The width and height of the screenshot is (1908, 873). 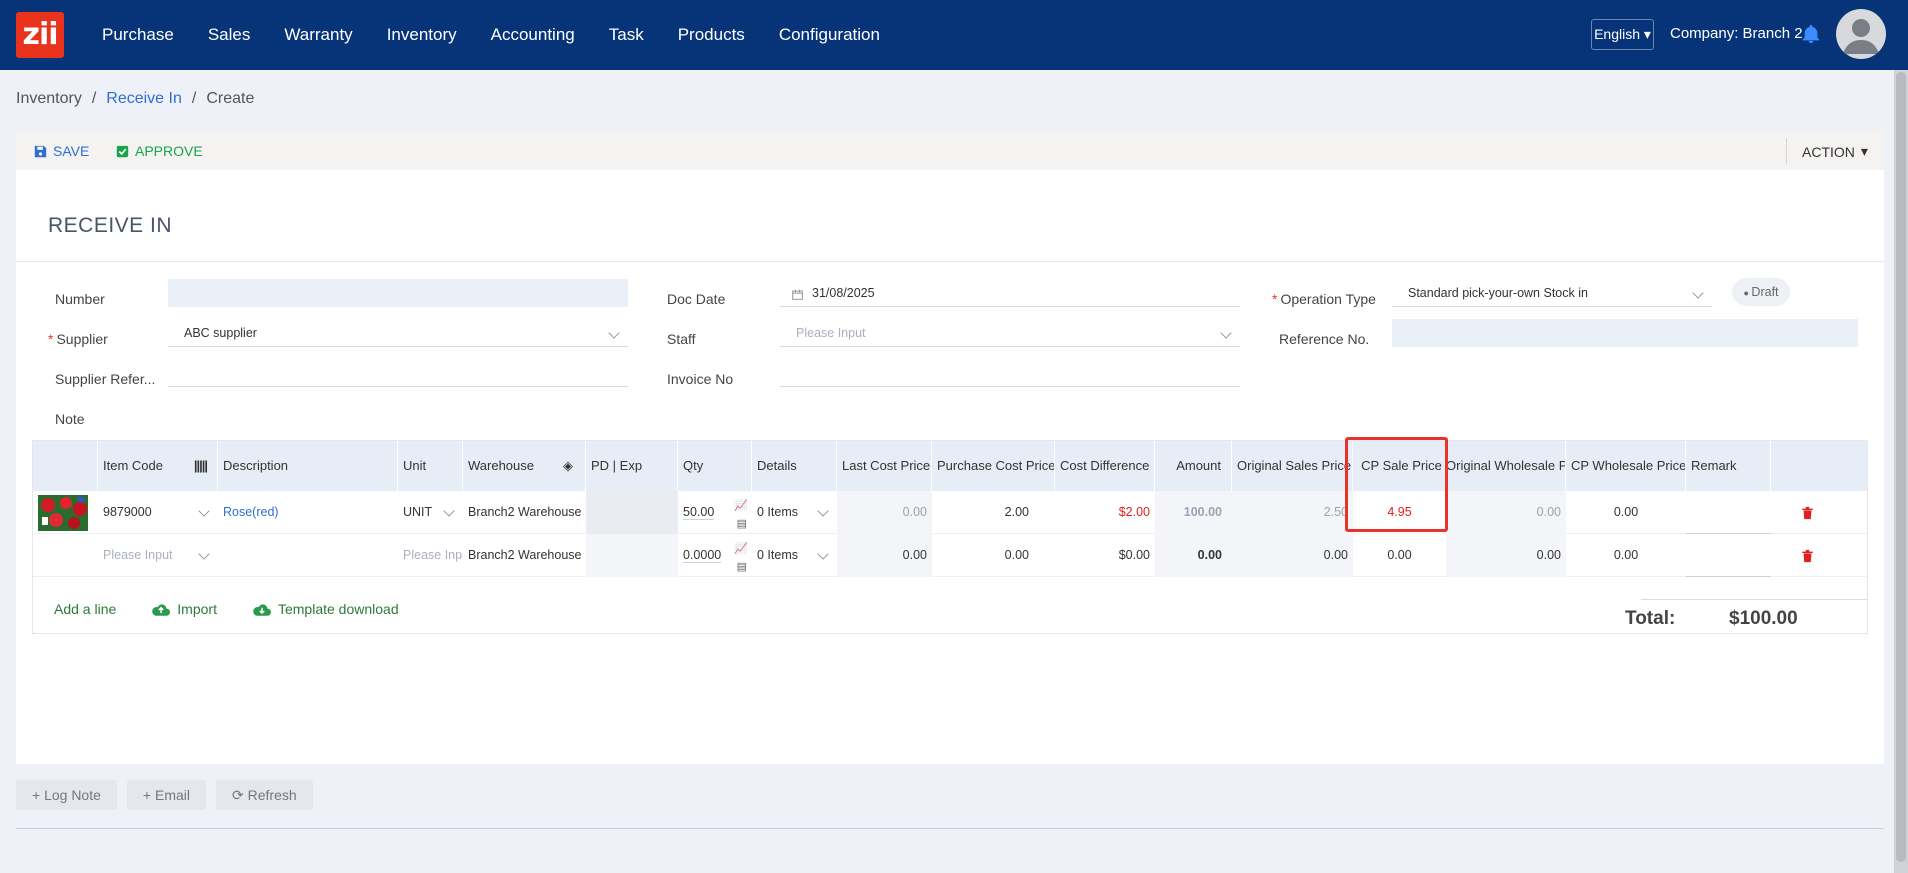 What do you see at coordinates (1761, 292) in the screenshot?
I see `status-badge: ● Draft` at bounding box center [1761, 292].